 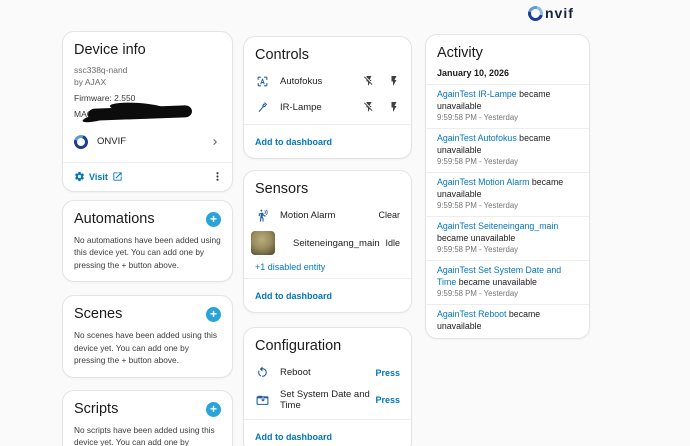 I want to click on entity-label: IR-Lampe, so click(x=301, y=107).